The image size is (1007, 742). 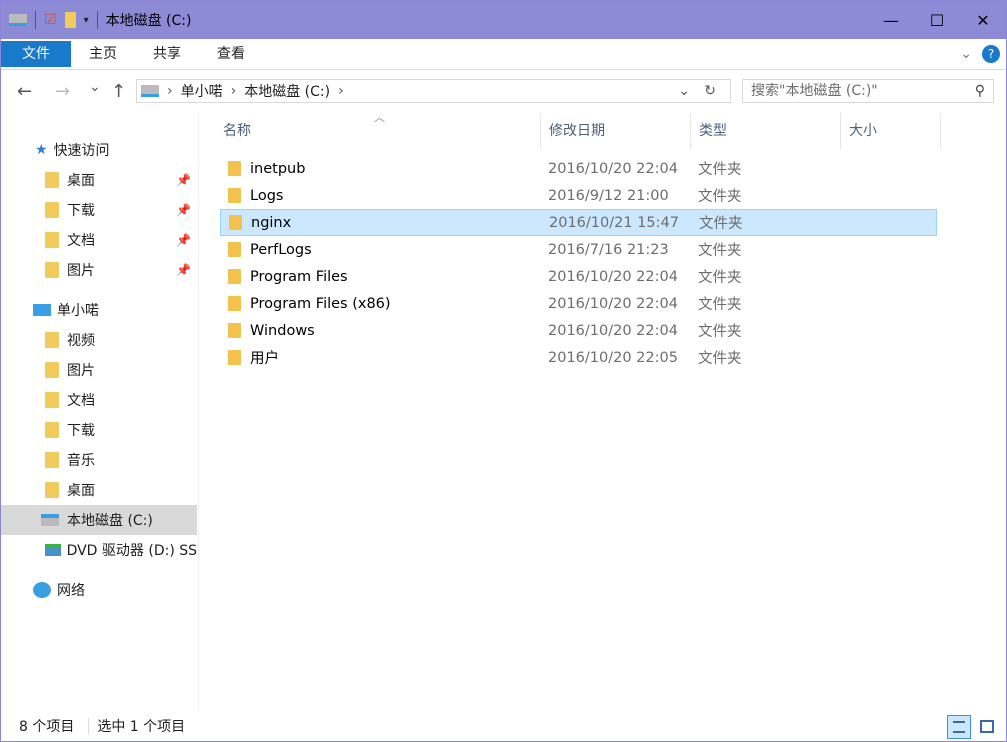 I want to click on address-bar: › 单小喏 › 本地磁盘 (C:) › ⌄ ↻, so click(x=433, y=91).